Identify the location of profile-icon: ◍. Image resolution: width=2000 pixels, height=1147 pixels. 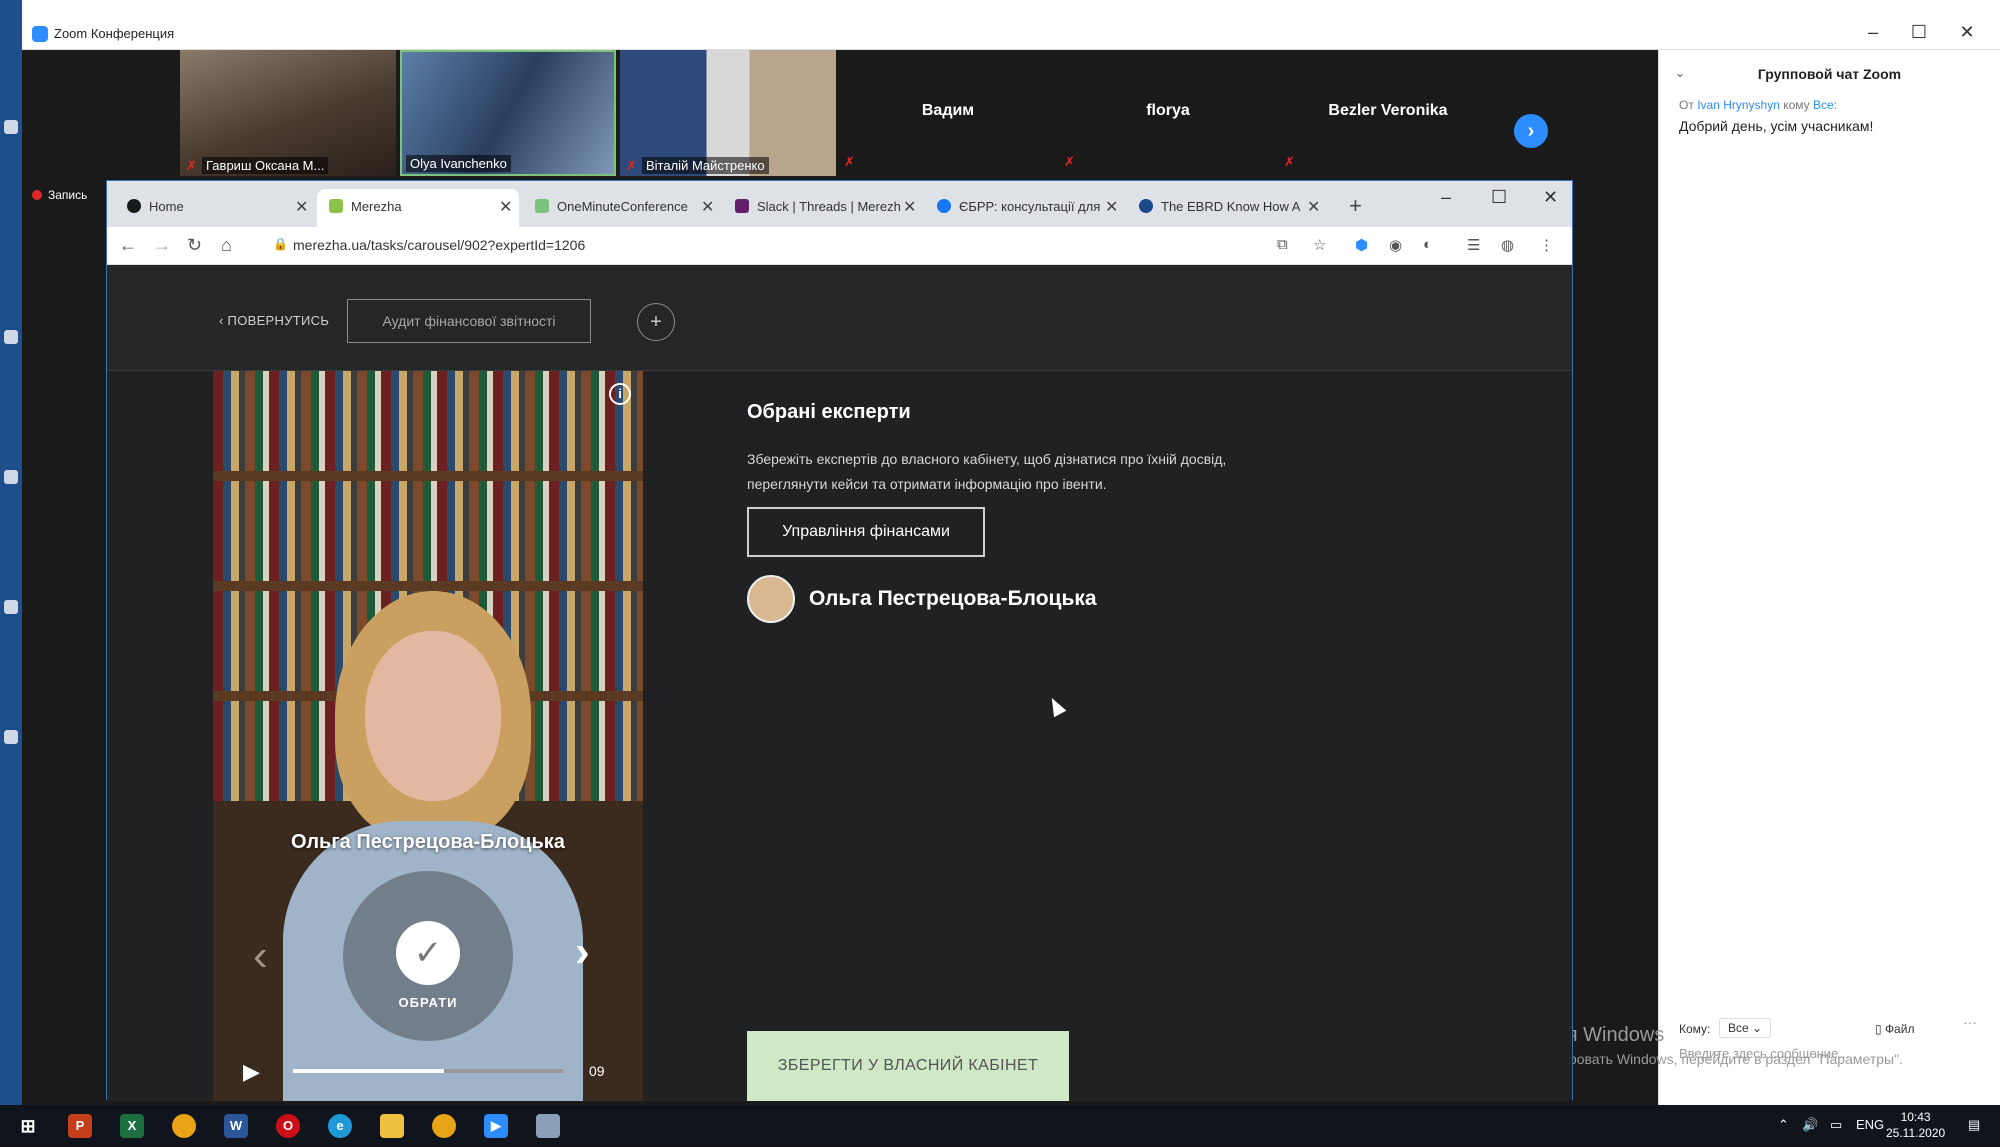
(1507, 245).